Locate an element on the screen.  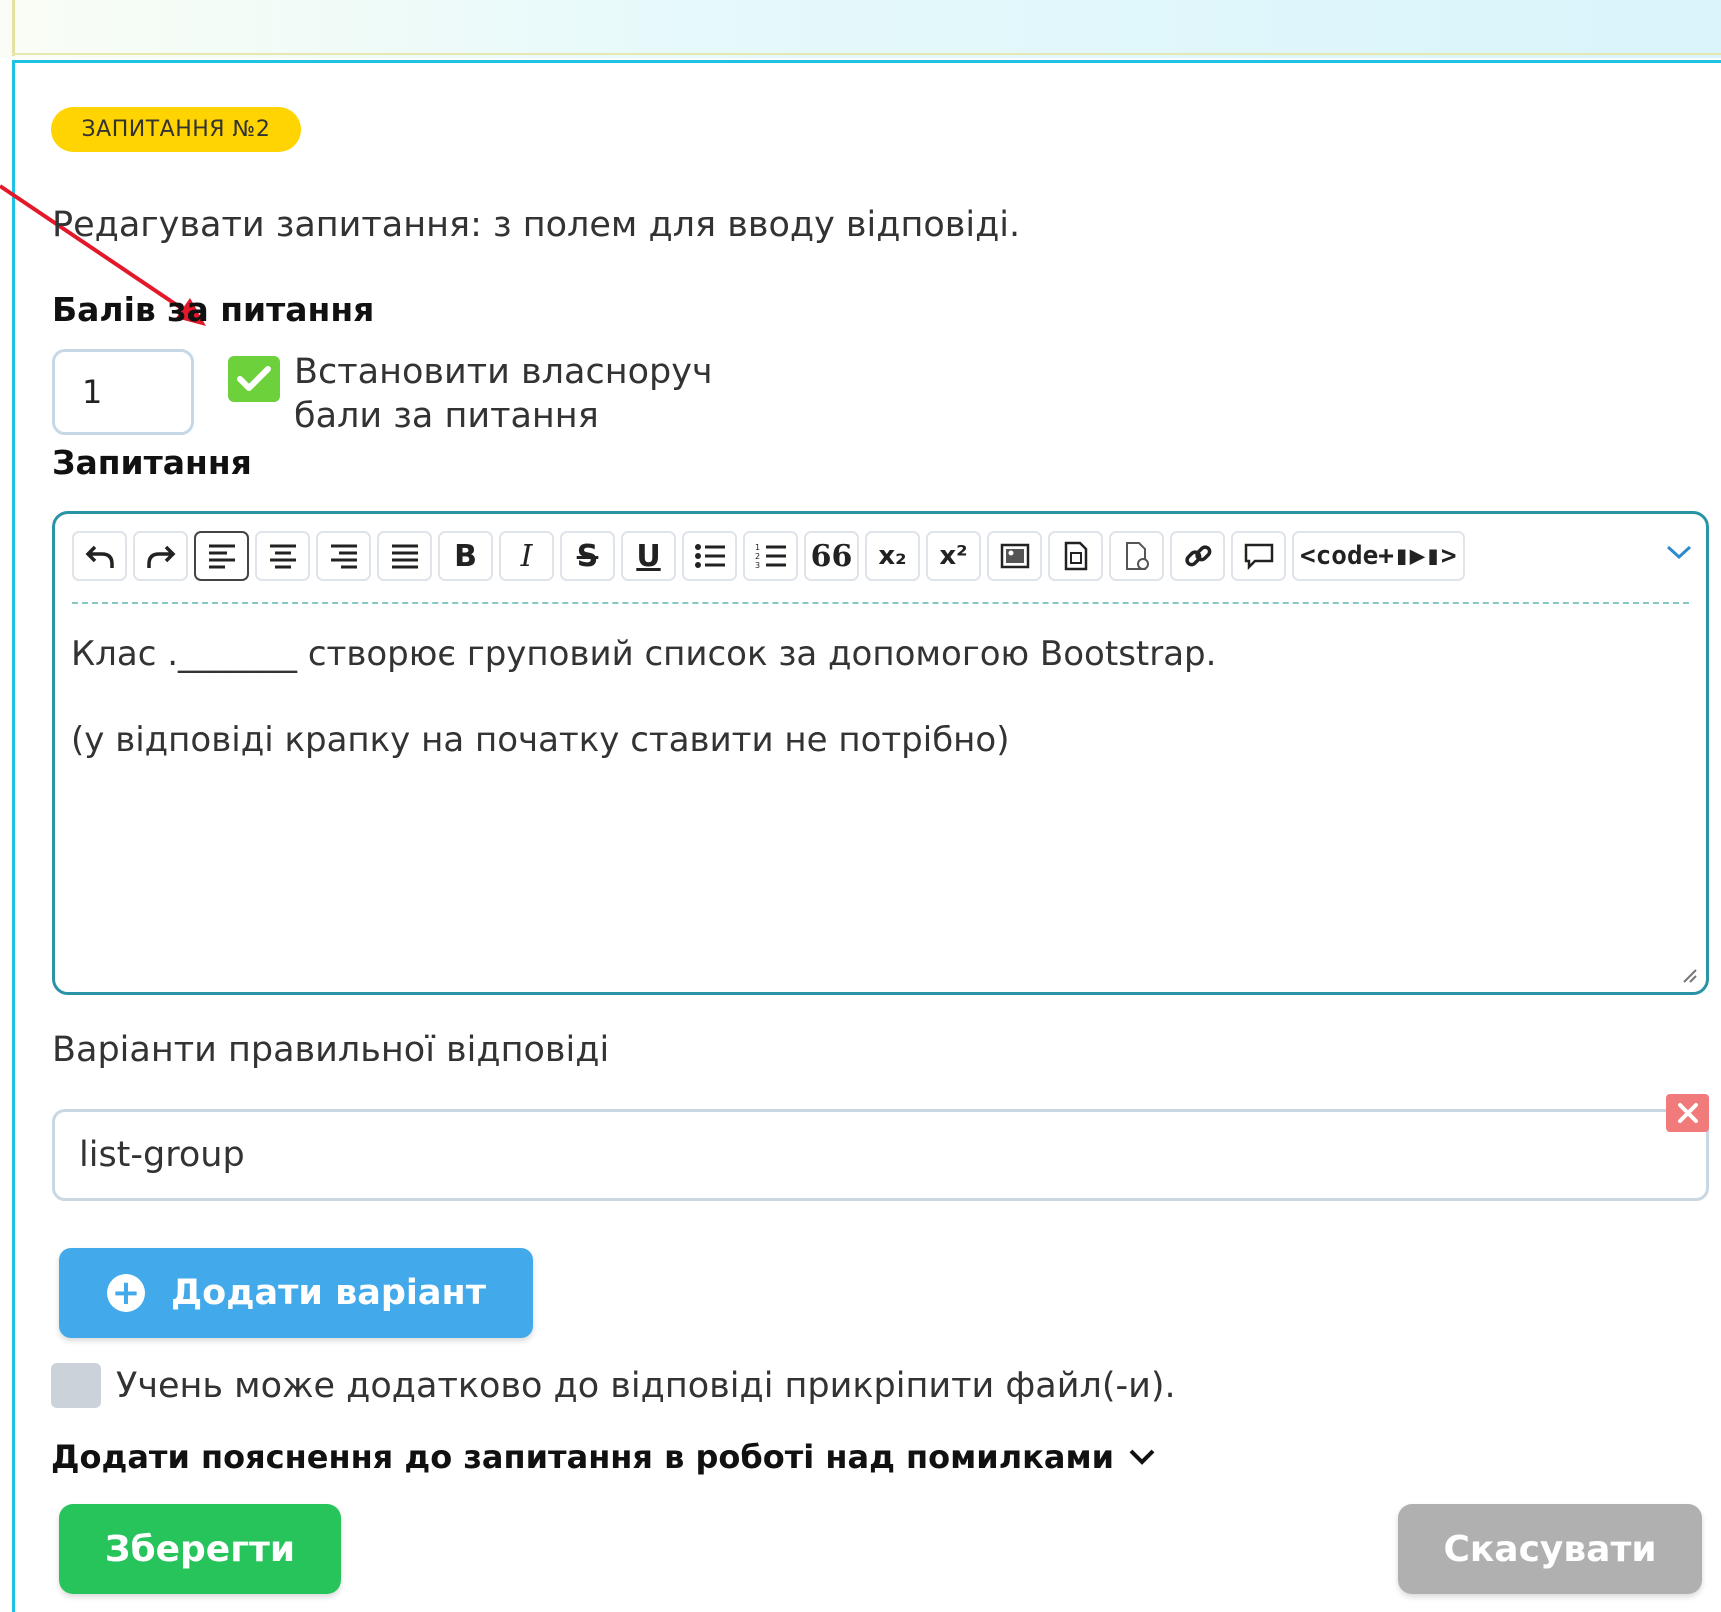
insert-file-button is located at coordinates (1075, 556).